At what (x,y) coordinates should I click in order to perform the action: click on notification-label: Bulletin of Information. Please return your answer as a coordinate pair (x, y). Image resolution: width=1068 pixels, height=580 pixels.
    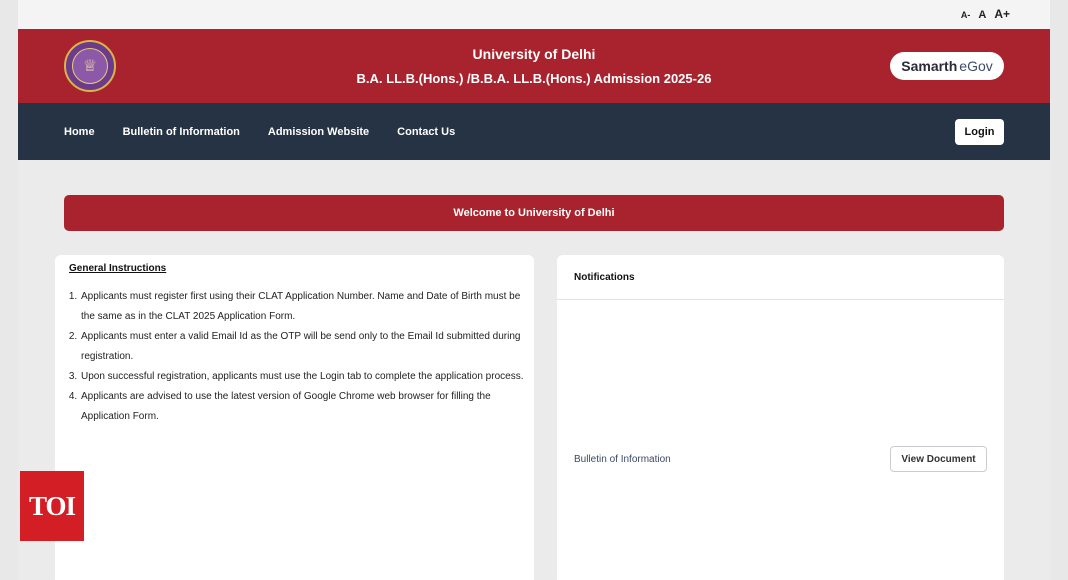
    Looking at the image, I should click on (622, 459).